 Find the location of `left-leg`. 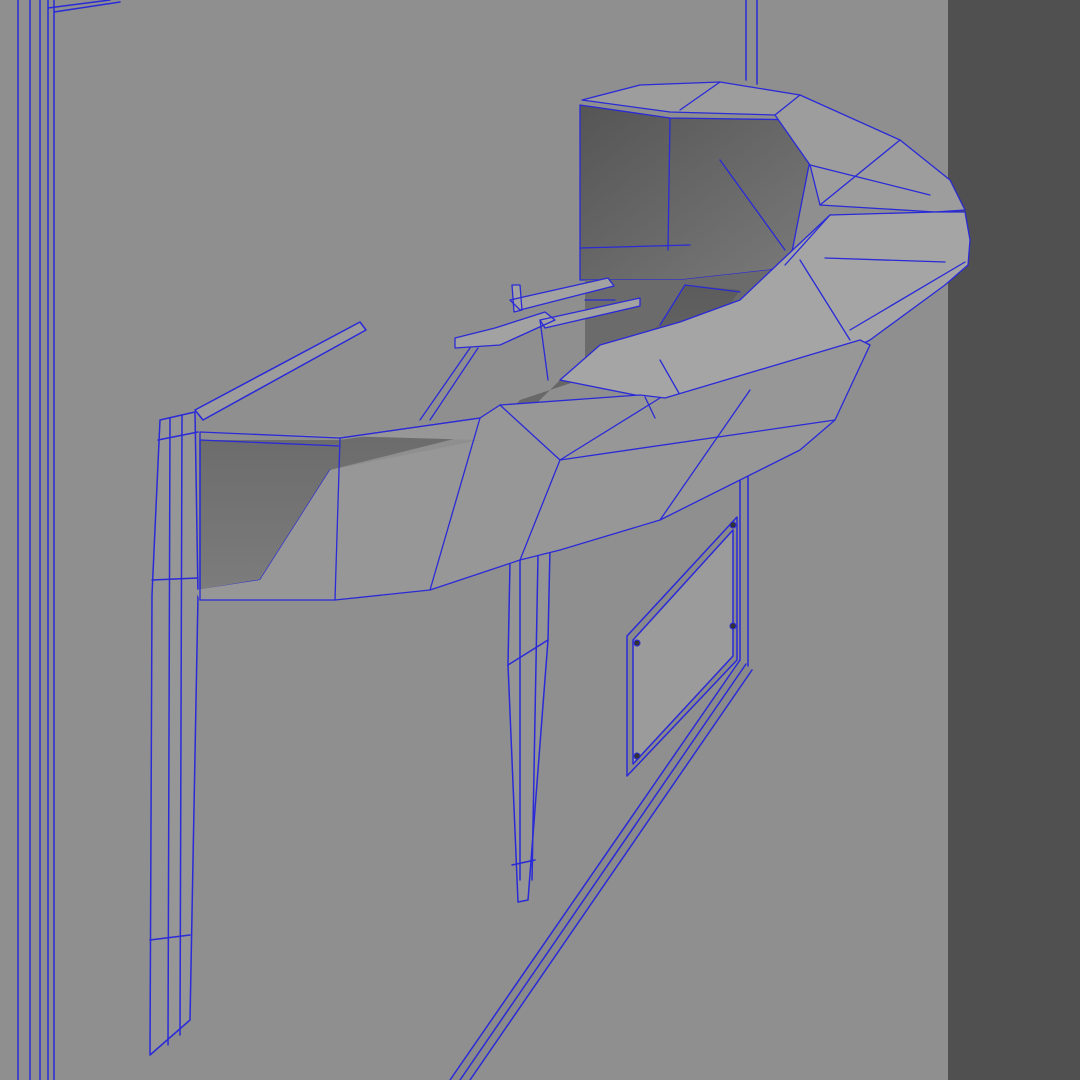

left-leg is located at coordinates (174, 733).